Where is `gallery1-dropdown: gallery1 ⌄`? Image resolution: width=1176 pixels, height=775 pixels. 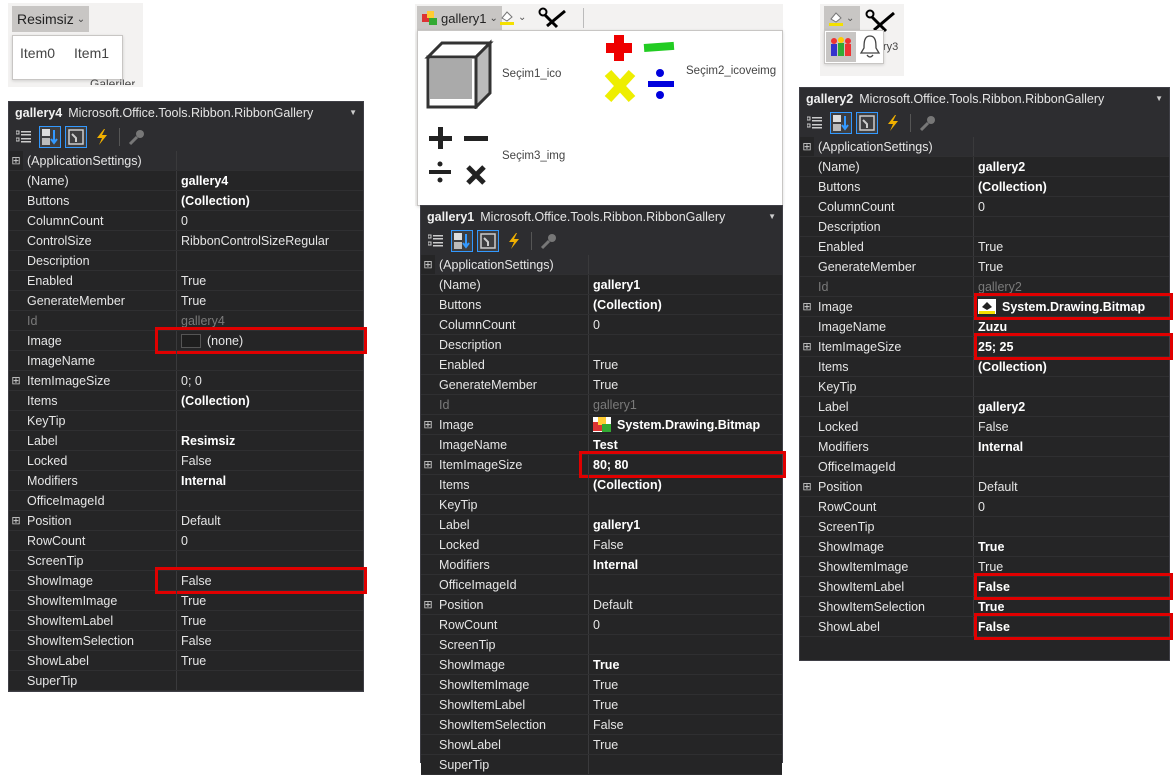
gallery1-dropdown: gallery1 ⌄ is located at coordinates (459, 18).